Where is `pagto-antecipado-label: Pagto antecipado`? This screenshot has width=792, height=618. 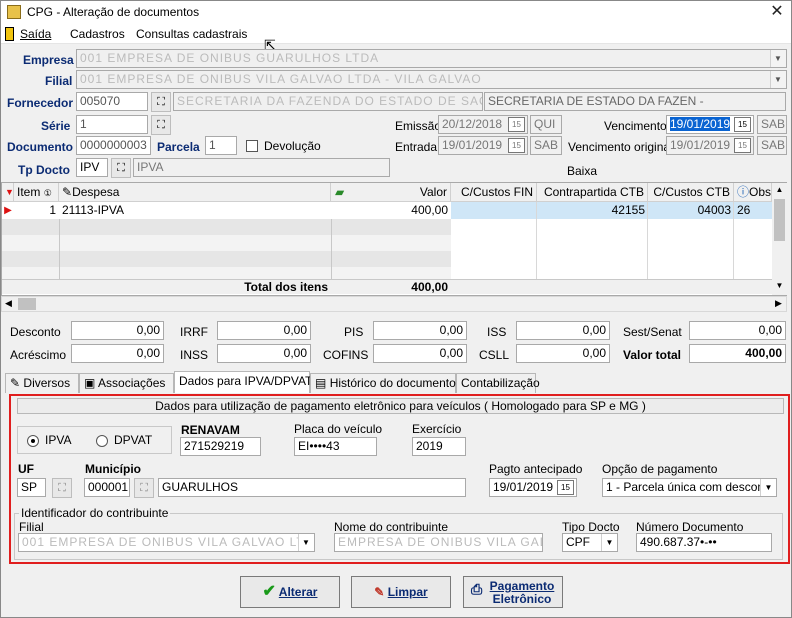 pagto-antecipado-label: Pagto antecipado is located at coordinates (536, 469).